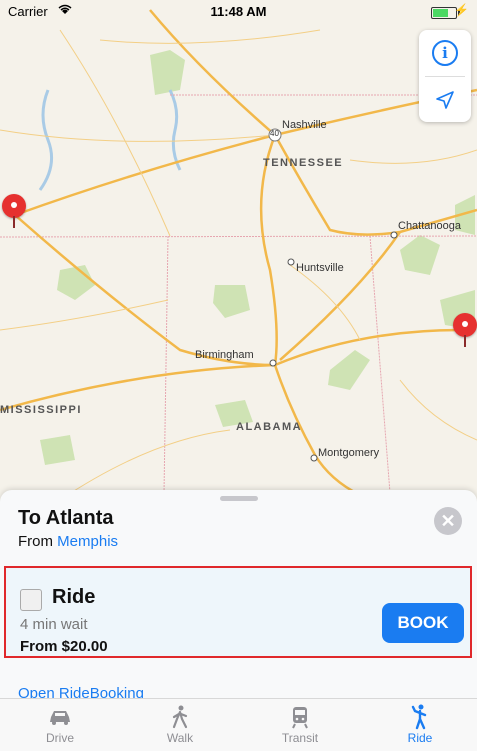 Image resolution: width=477 pixels, height=751 pixels. I want to click on clock-time: 11:48 AM, so click(238, 11).